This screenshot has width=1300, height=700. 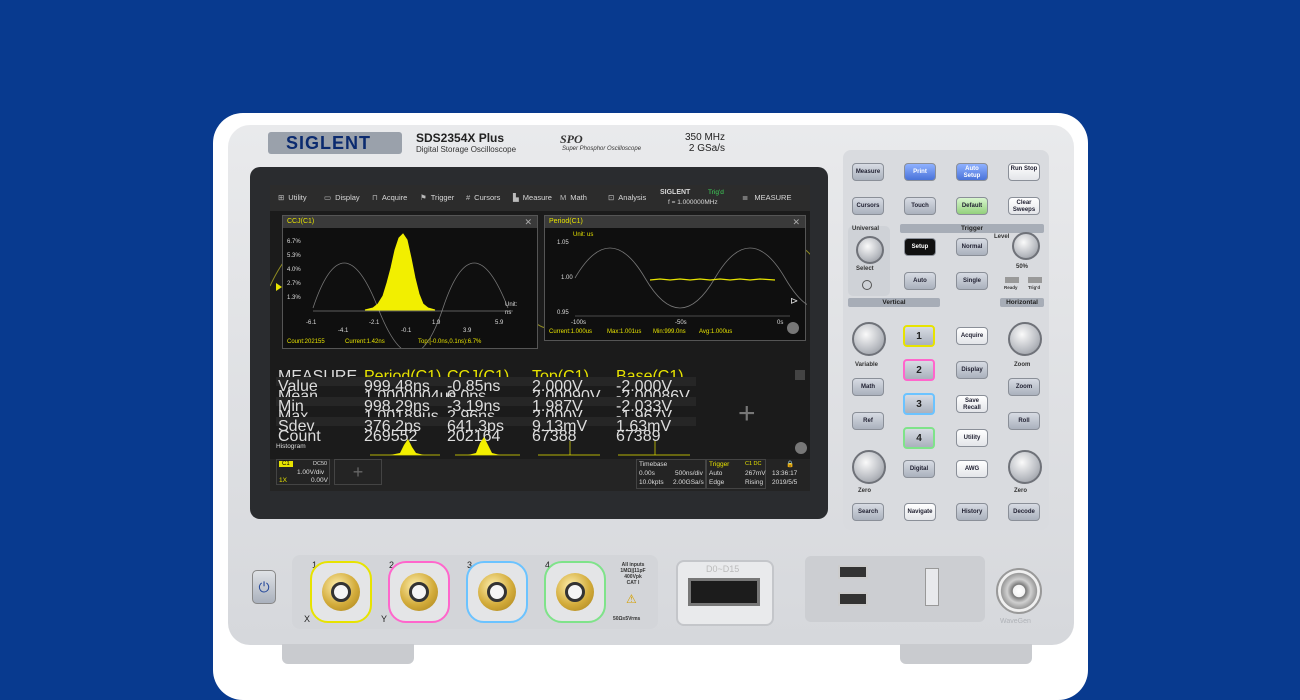 What do you see at coordinates (1012, 280) in the screenshot?
I see `ready-led` at bounding box center [1012, 280].